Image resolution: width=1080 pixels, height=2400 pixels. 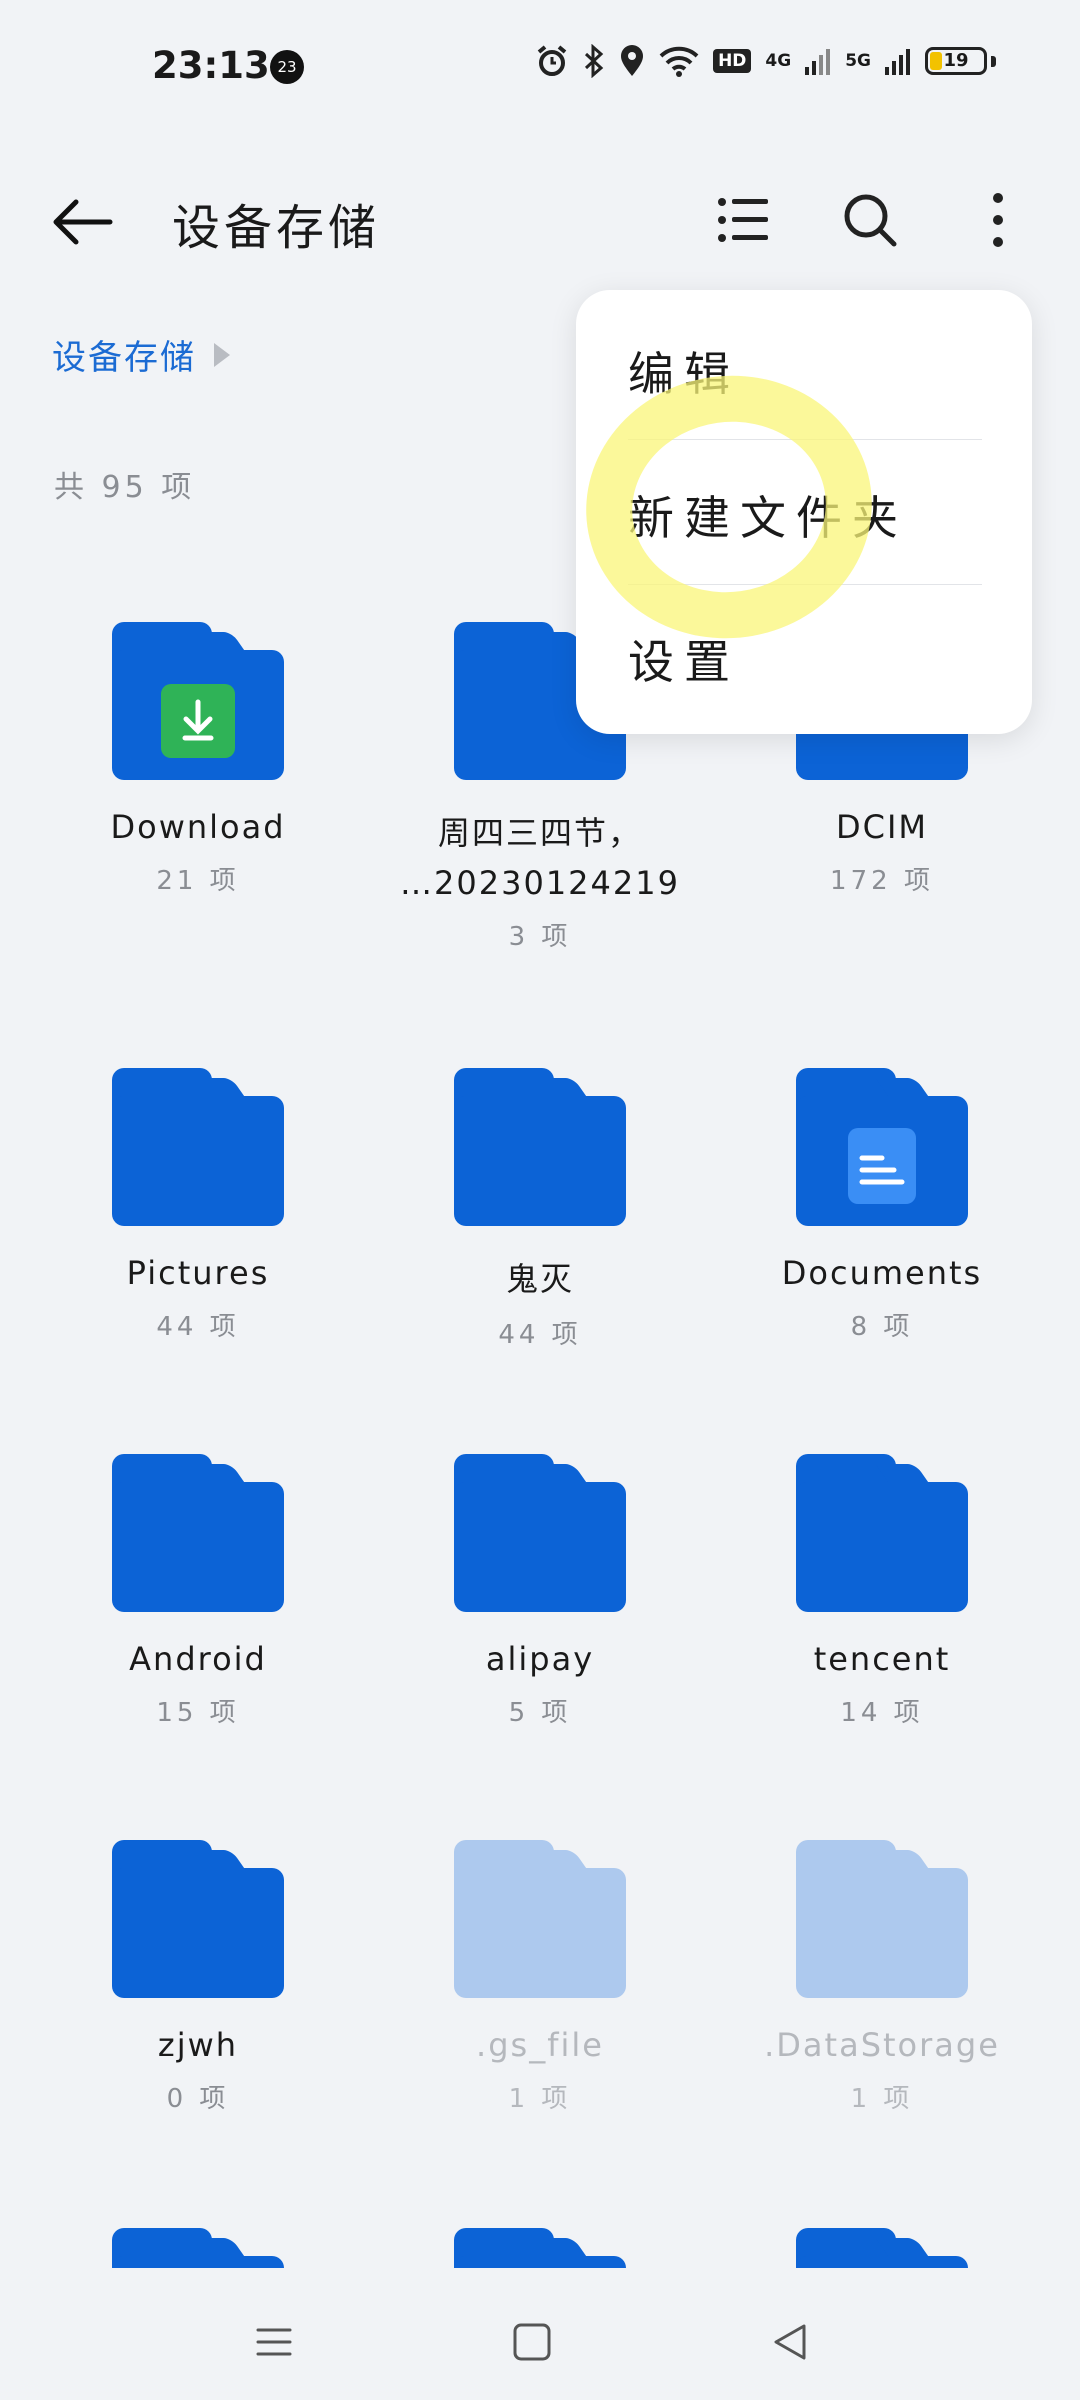 I want to click on folder-item-count: 3 项, so click(x=540, y=937).